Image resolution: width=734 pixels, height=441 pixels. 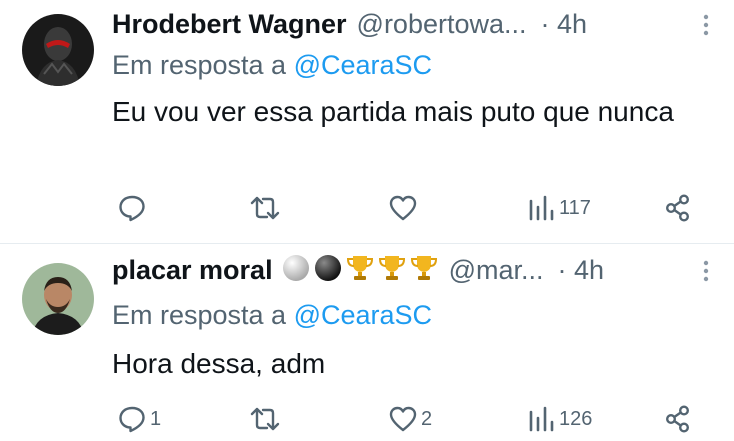 I want to click on views-count: 117, so click(x=575, y=207).